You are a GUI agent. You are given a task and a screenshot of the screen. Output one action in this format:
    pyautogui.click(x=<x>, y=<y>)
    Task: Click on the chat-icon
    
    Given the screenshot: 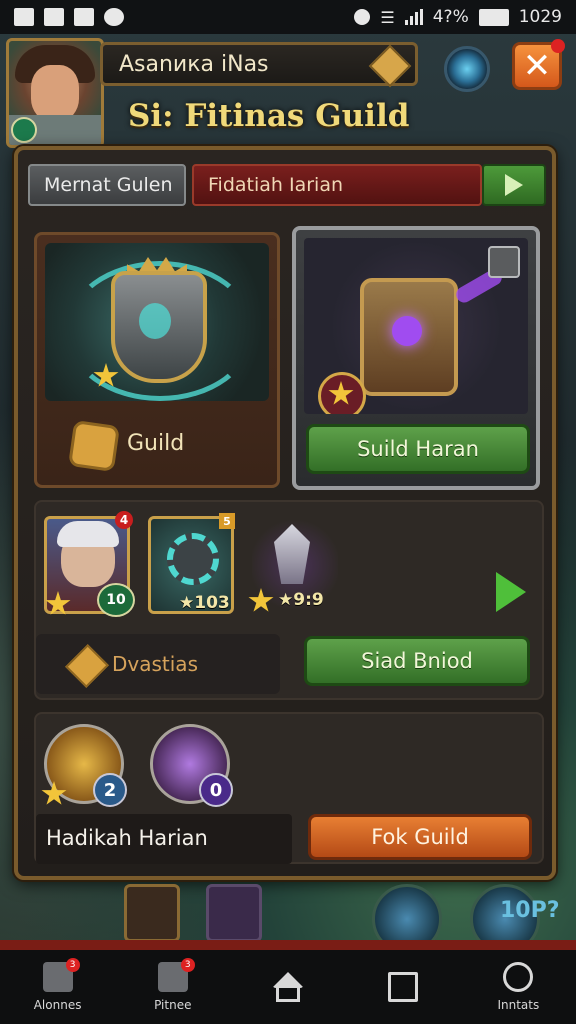 What is the action you would take?
    pyautogui.click(x=114, y=17)
    